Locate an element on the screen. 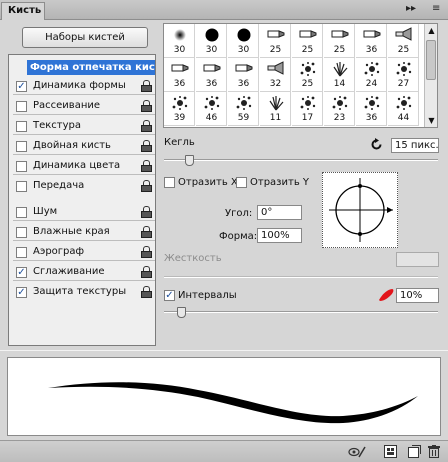 The image size is (448, 462). brush-tip-shape-item: Форма отпечатка кисти is located at coordinates (91, 67).